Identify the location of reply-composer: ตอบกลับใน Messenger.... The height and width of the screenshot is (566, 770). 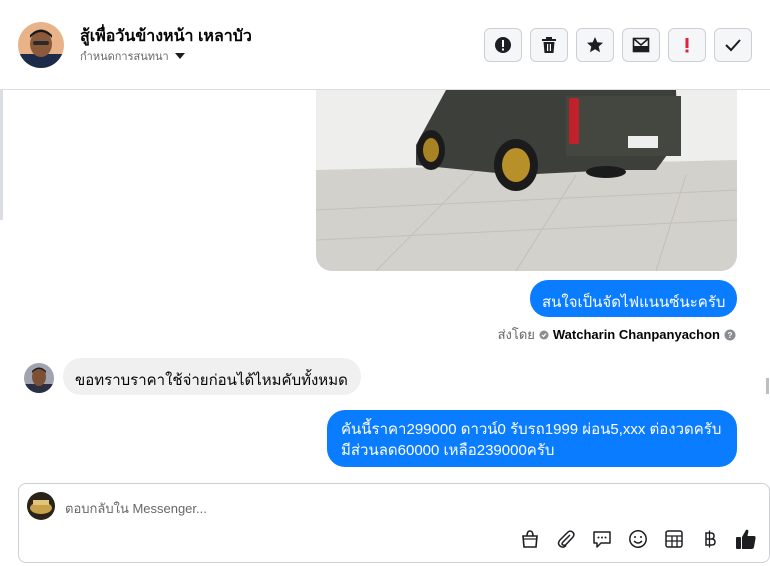
(394, 523).